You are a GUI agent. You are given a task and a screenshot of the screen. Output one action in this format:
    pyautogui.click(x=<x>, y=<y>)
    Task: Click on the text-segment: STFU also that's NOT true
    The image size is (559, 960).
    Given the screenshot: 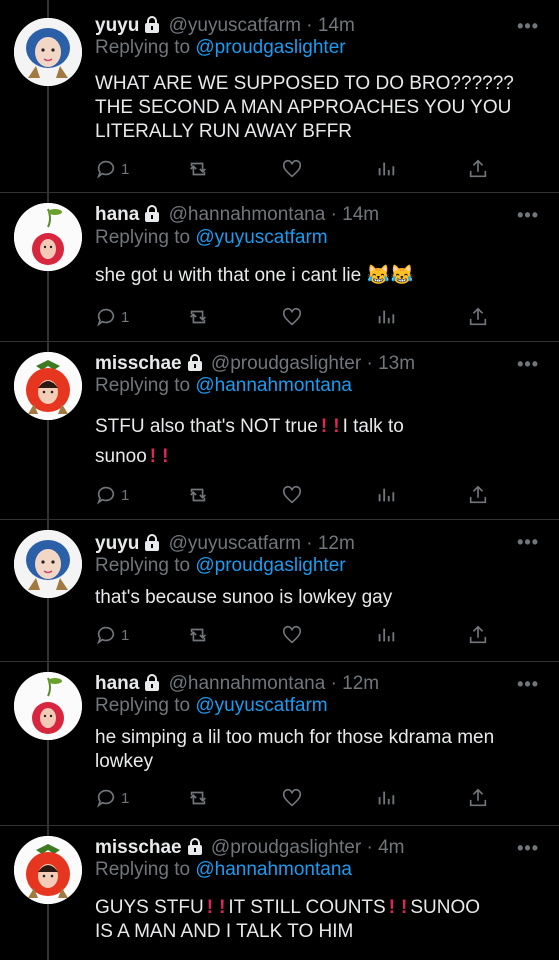 What is the action you would take?
    pyautogui.click(x=206, y=426)
    